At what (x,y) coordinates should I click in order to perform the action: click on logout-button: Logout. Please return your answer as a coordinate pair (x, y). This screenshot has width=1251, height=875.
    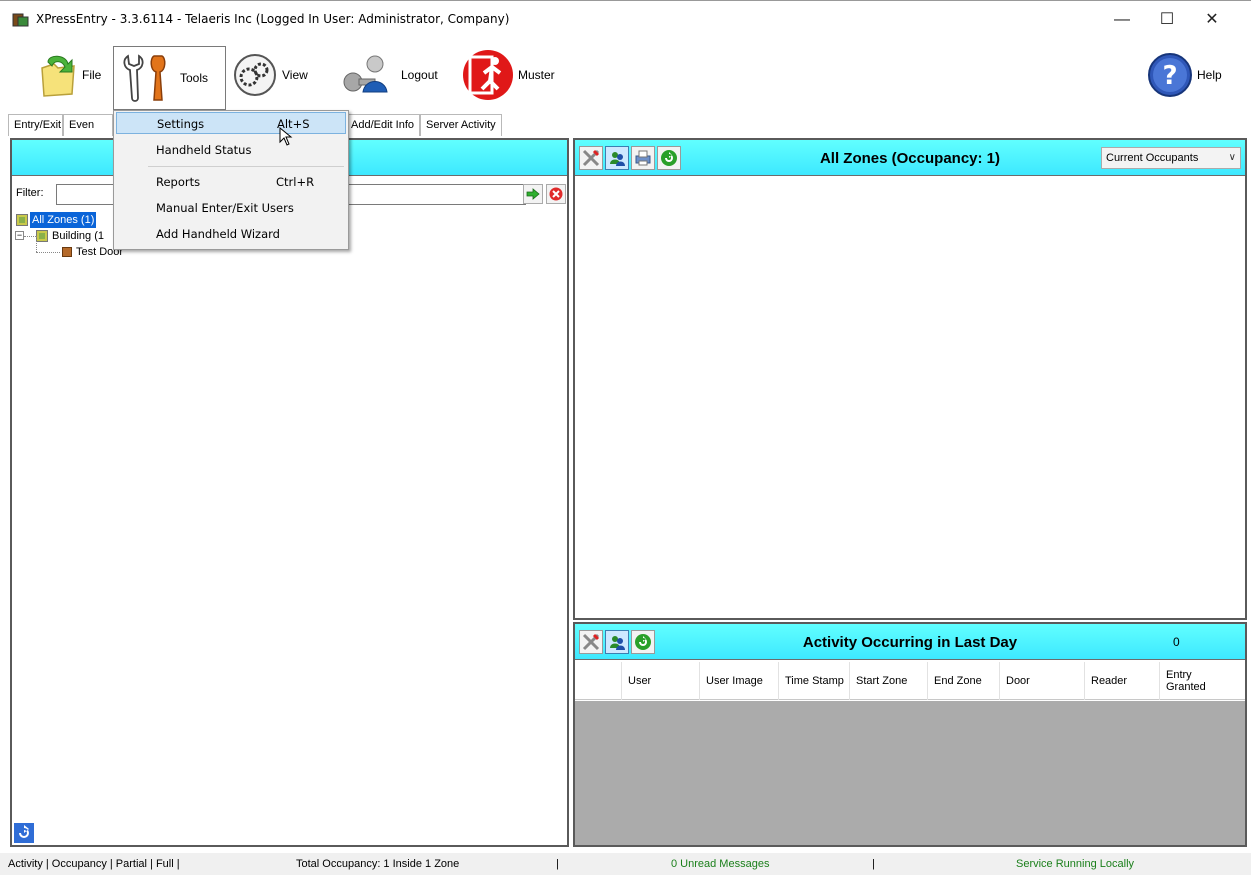
    Looking at the image, I should click on (386, 75).